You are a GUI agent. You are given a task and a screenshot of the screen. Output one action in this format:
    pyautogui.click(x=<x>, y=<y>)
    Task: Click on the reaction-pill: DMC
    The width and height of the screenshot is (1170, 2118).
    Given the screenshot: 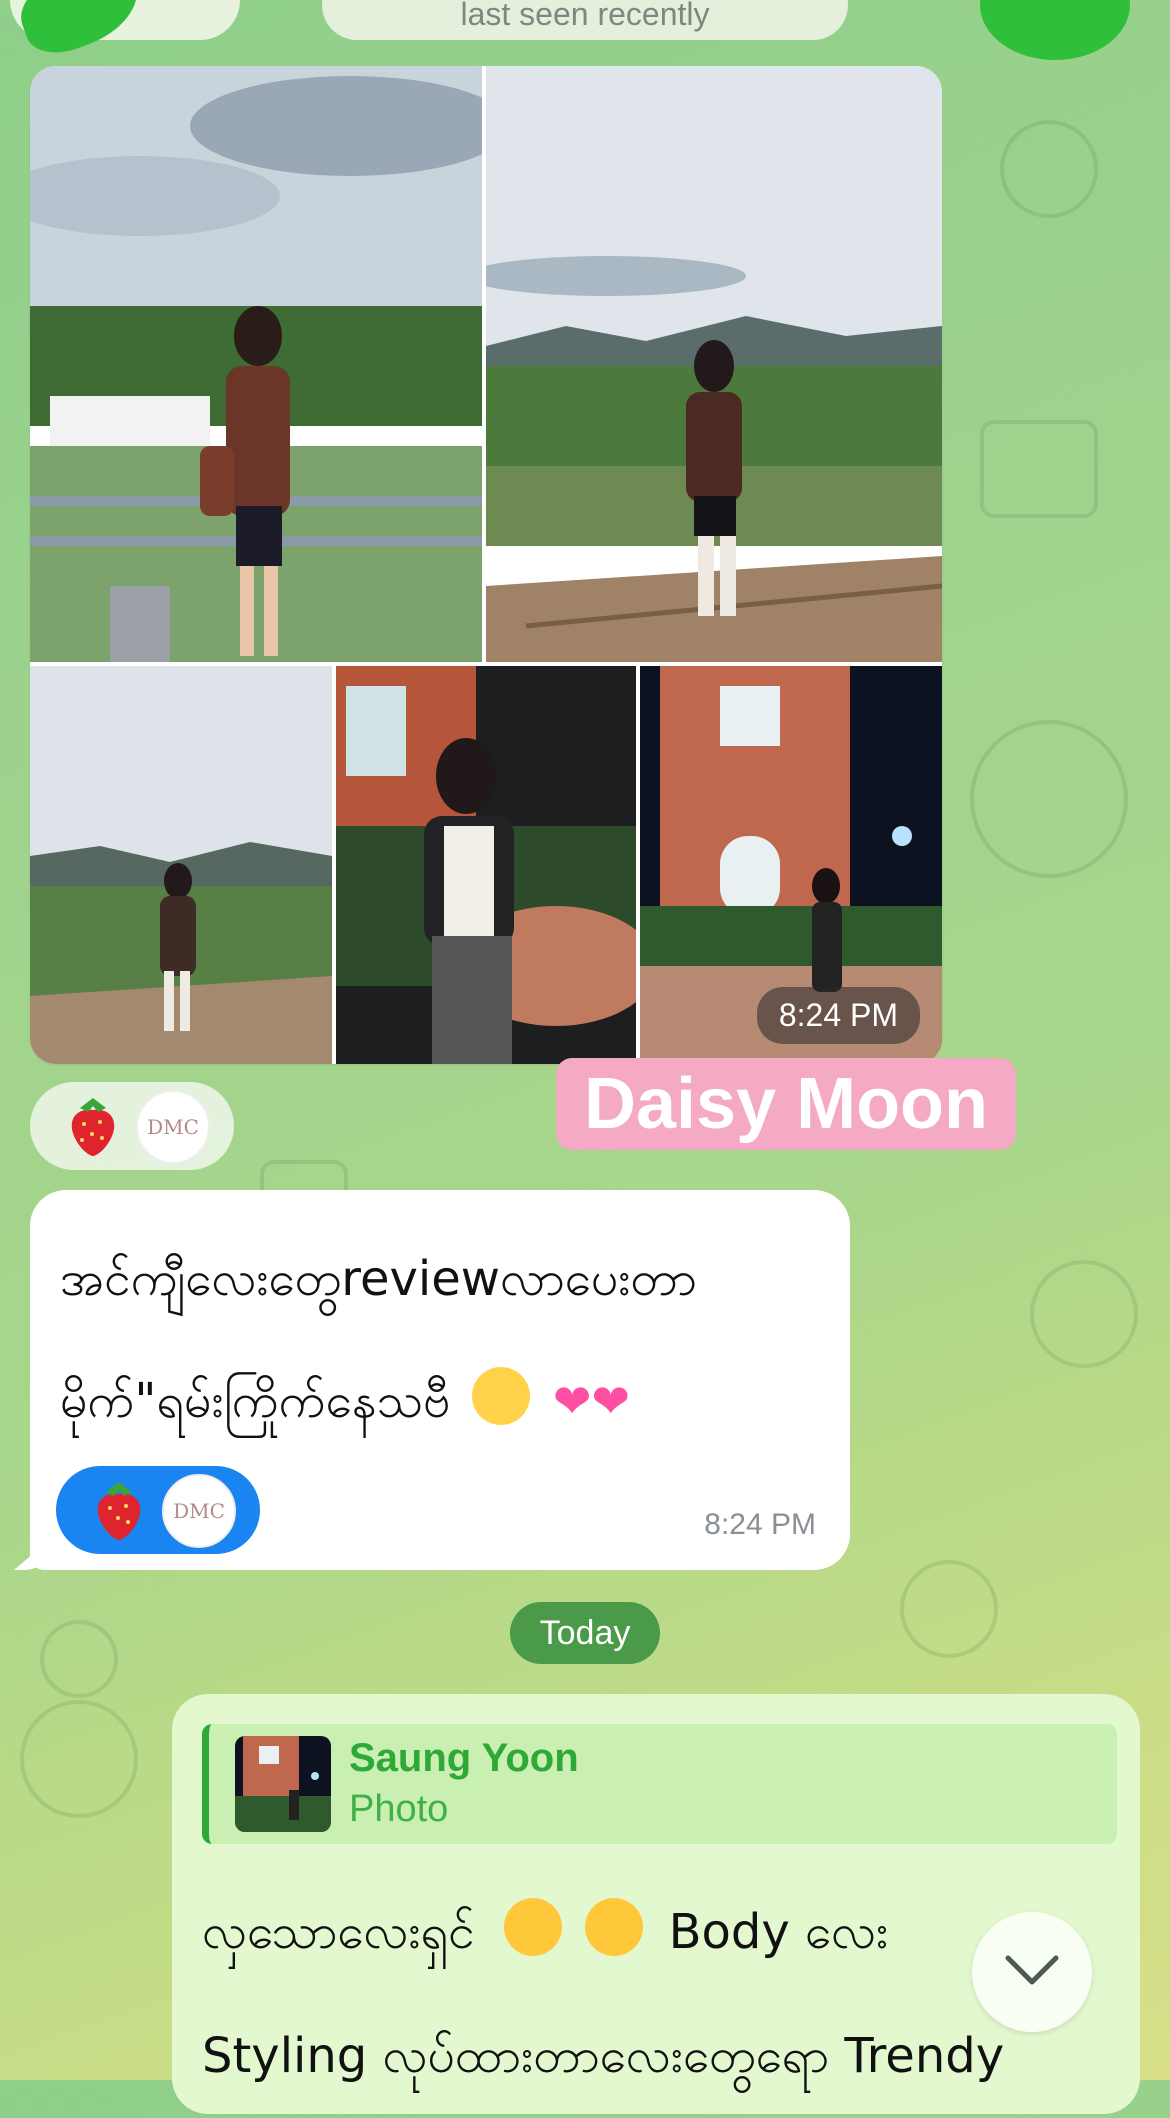 What is the action you would take?
    pyautogui.click(x=132, y=1126)
    